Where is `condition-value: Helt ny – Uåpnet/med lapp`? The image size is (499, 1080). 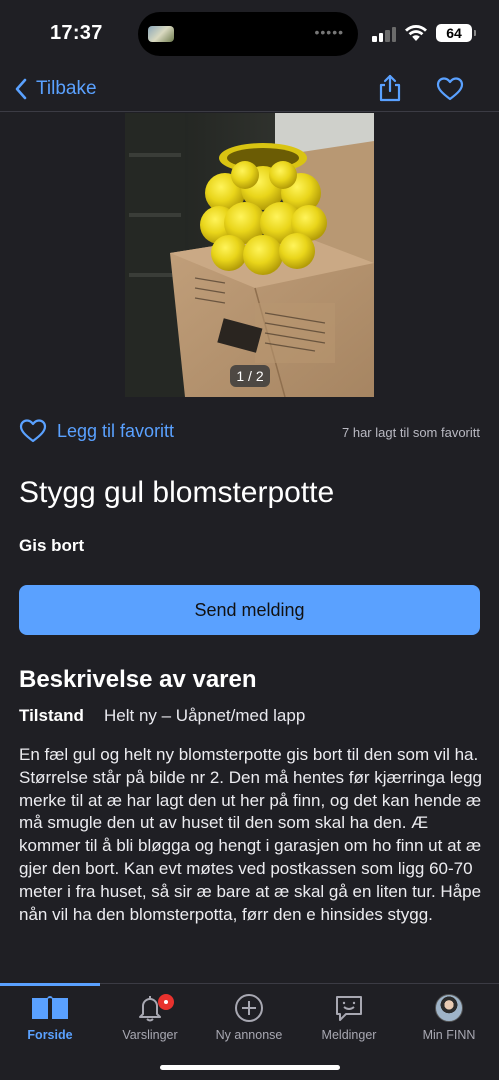
condition-value: Helt ny – Uåpnet/med lapp is located at coordinates (205, 715).